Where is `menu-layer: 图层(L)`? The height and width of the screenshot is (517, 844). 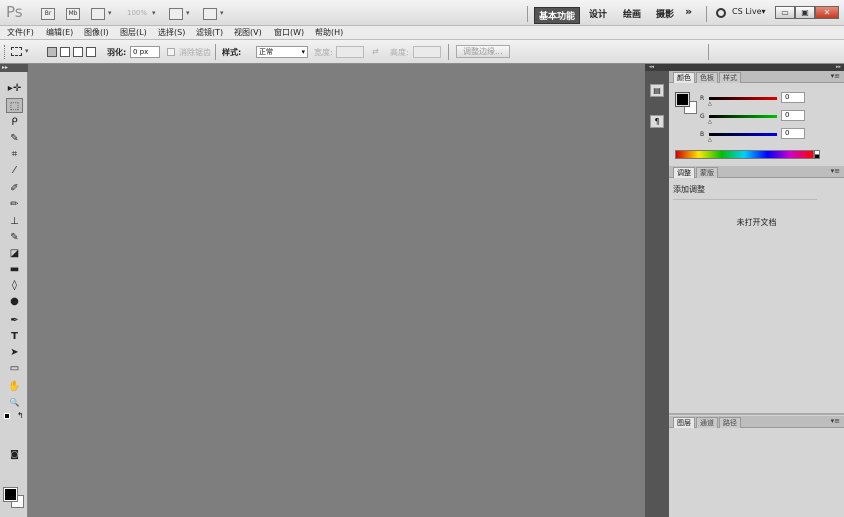 menu-layer: 图层(L) is located at coordinates (133, 32).